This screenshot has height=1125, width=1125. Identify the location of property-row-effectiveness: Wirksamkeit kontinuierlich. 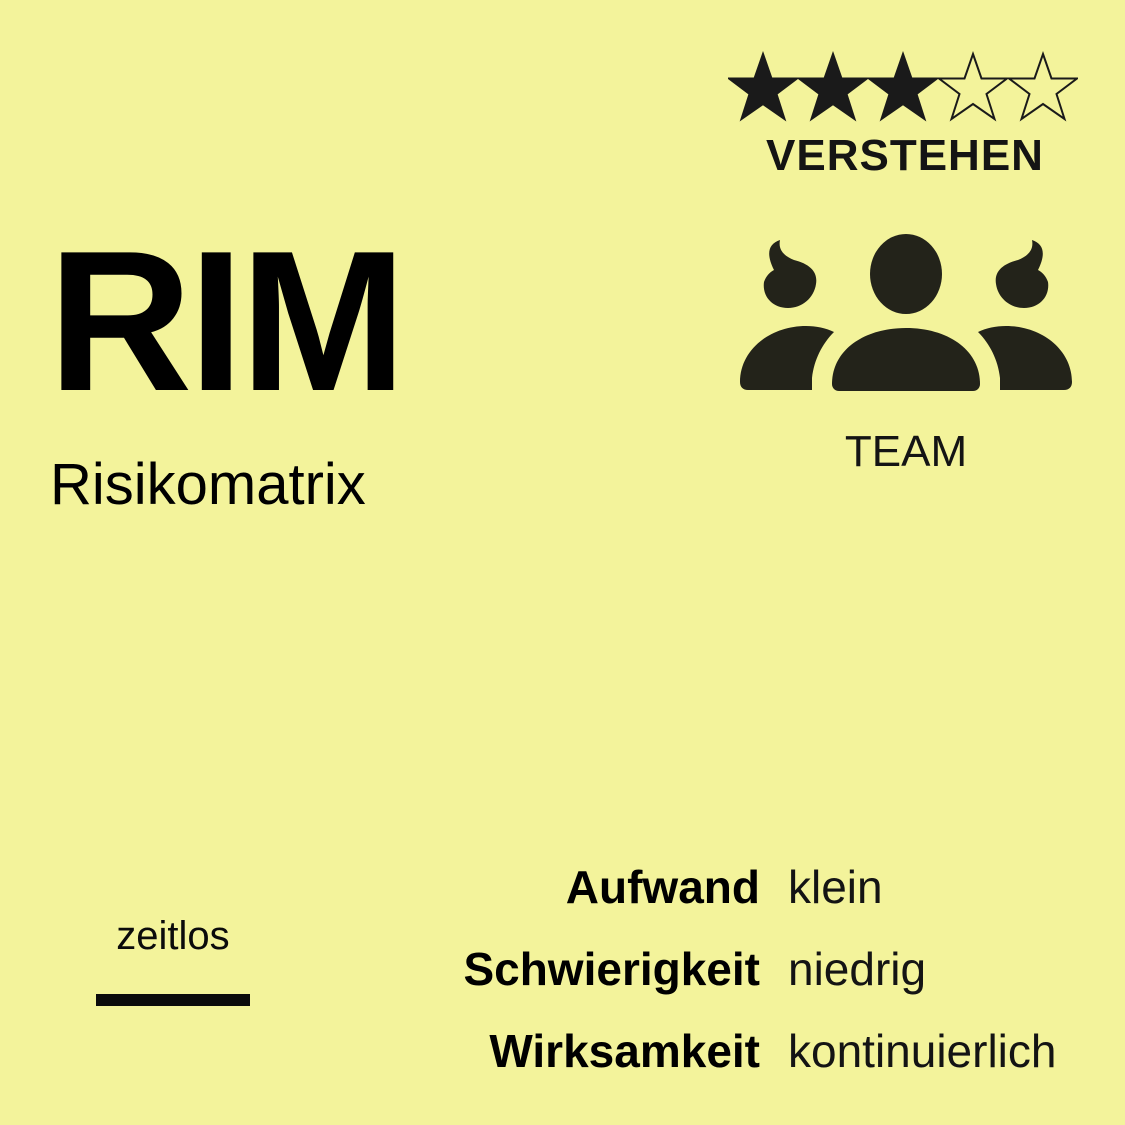
(740, 1061).